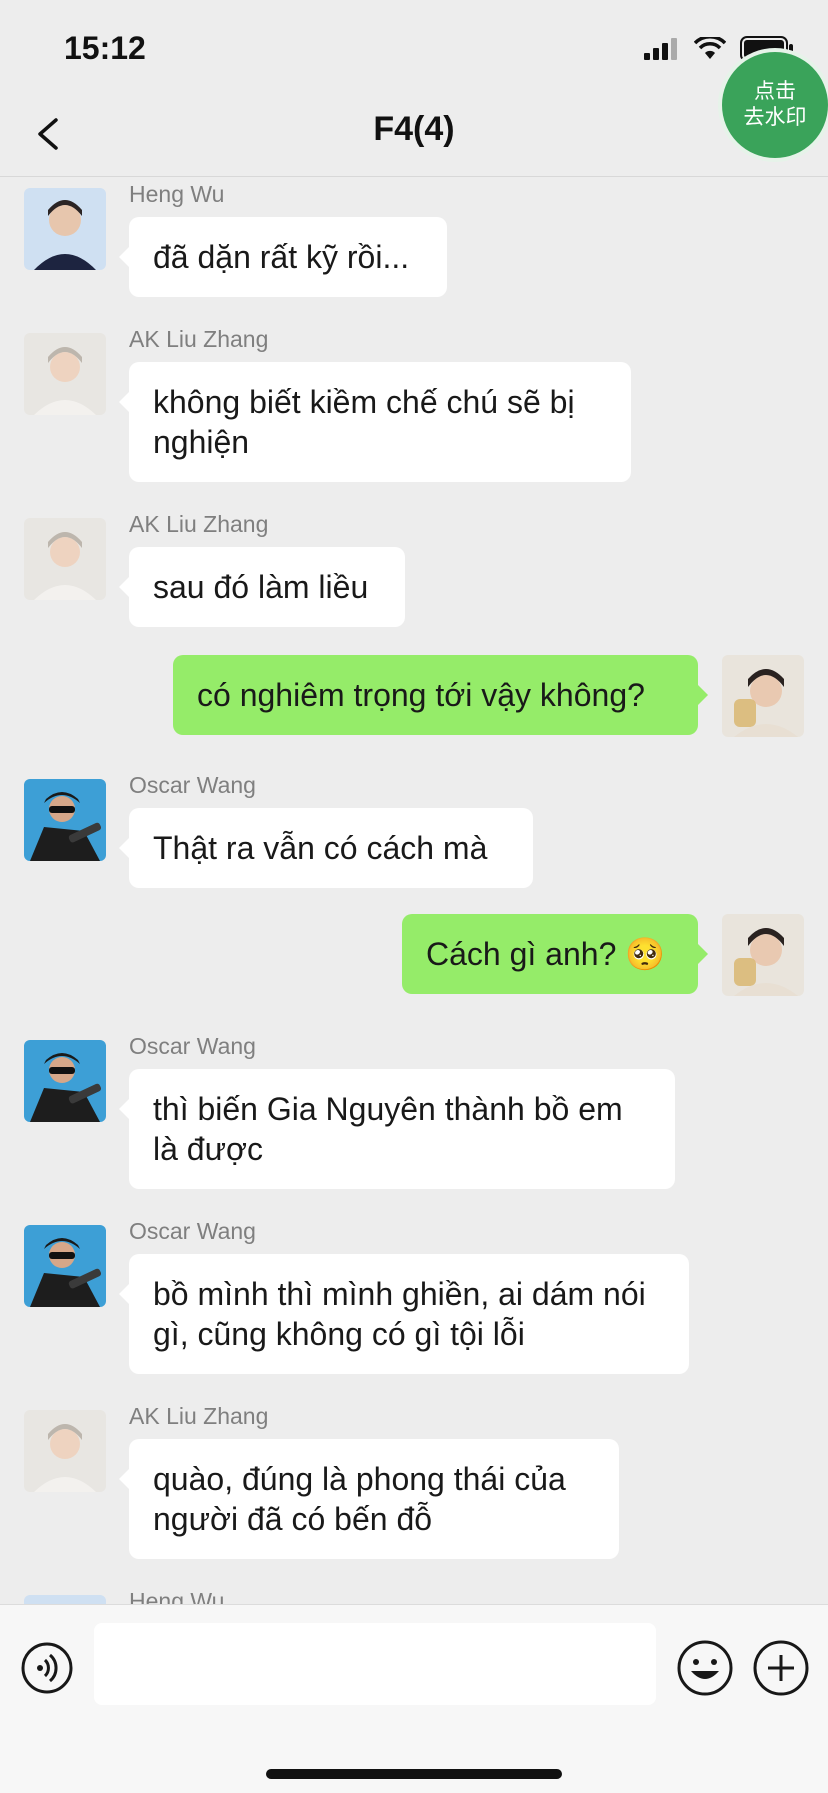 This screenshot has height=1793, width=828. What do you see at coordinates (555, 954) in the screenshot?
I see `message-bubble-outgoing: Cách gì anh? 🥺` at bounding box center [555, 954].